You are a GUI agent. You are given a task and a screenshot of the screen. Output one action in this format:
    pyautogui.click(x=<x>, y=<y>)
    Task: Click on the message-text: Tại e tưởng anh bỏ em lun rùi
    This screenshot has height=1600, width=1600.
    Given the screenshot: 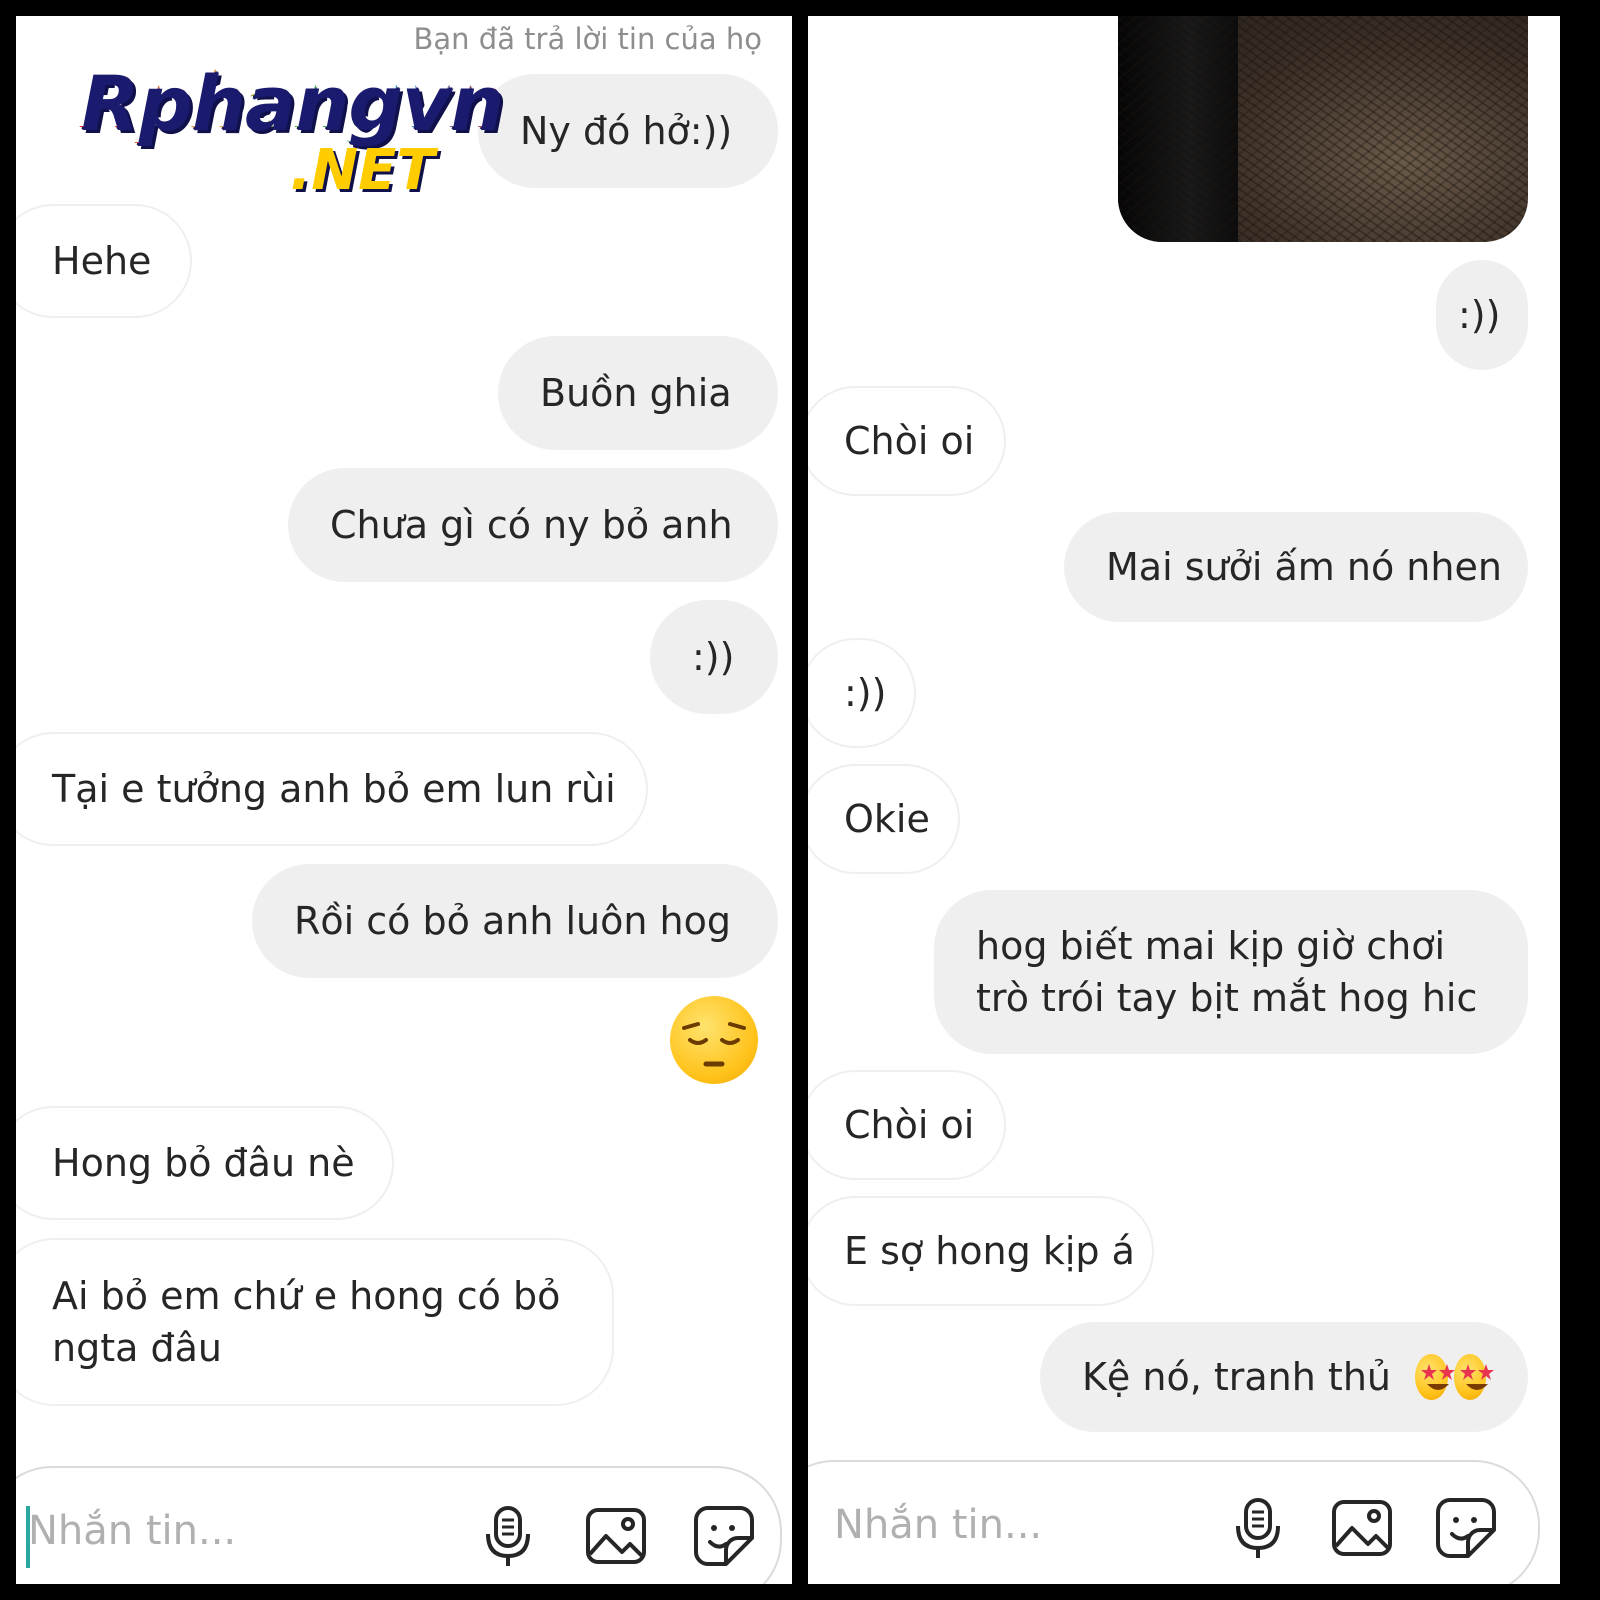 What is the action you would take?
    pyautogui.click(x=334, y=789)
    